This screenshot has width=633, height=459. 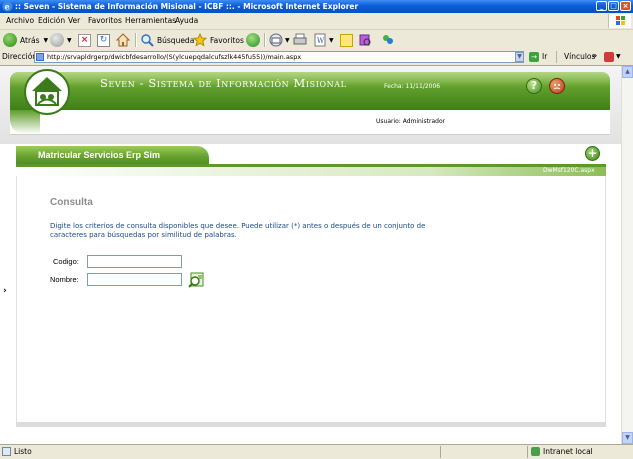 I want to click on menu-edicion: Edición, so click(x=51, y=20).